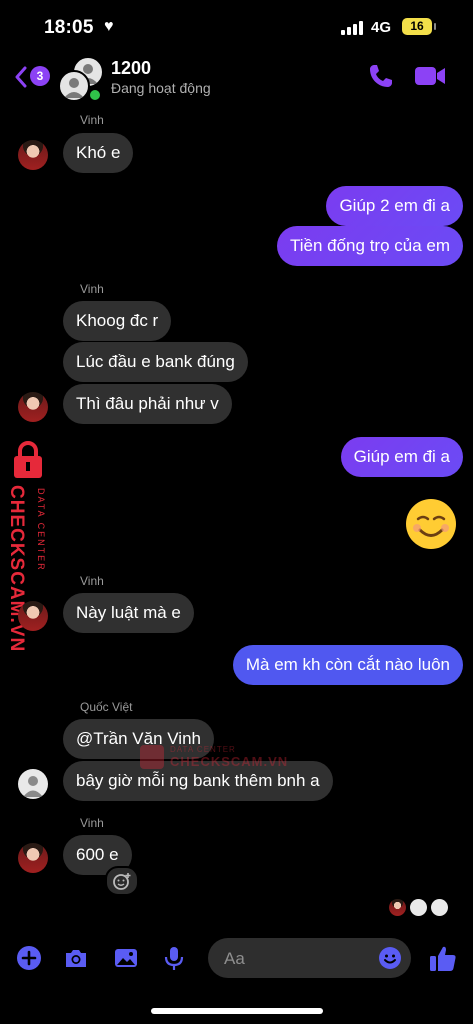  I want to click on chat-status: Đang hoạt động, so click(161, 88).